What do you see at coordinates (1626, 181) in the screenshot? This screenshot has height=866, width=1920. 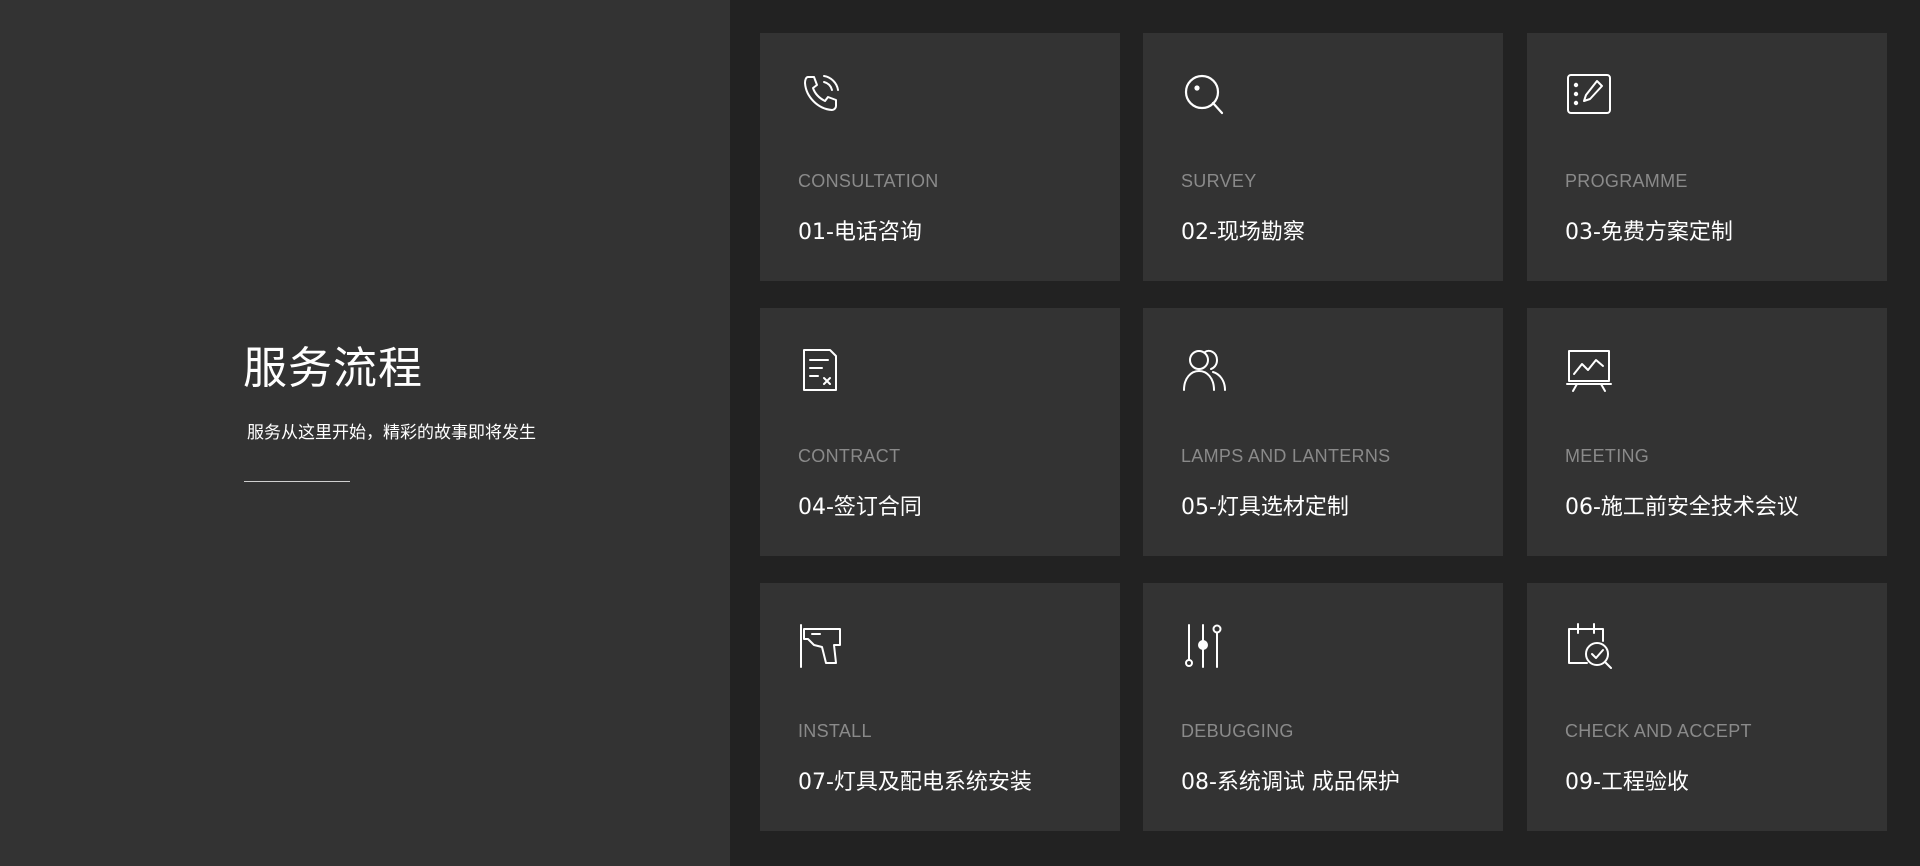 I see `step-en-label: PROGRAMME` at bounding box center [1626, 181].